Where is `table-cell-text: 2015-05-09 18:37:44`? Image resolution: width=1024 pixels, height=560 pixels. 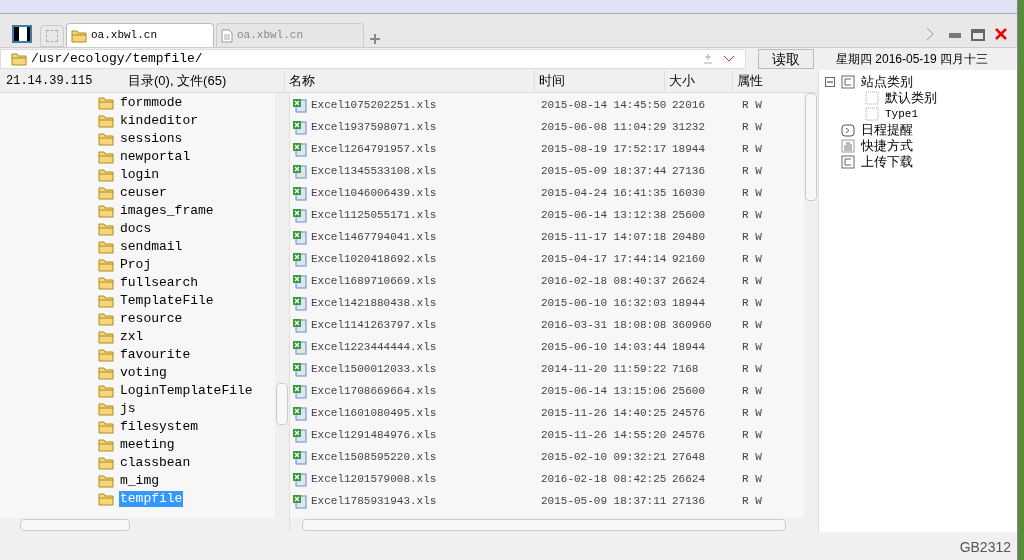
table-cell-text: 2015-05-09 18:37:44 is located at coordinates (604, 171).